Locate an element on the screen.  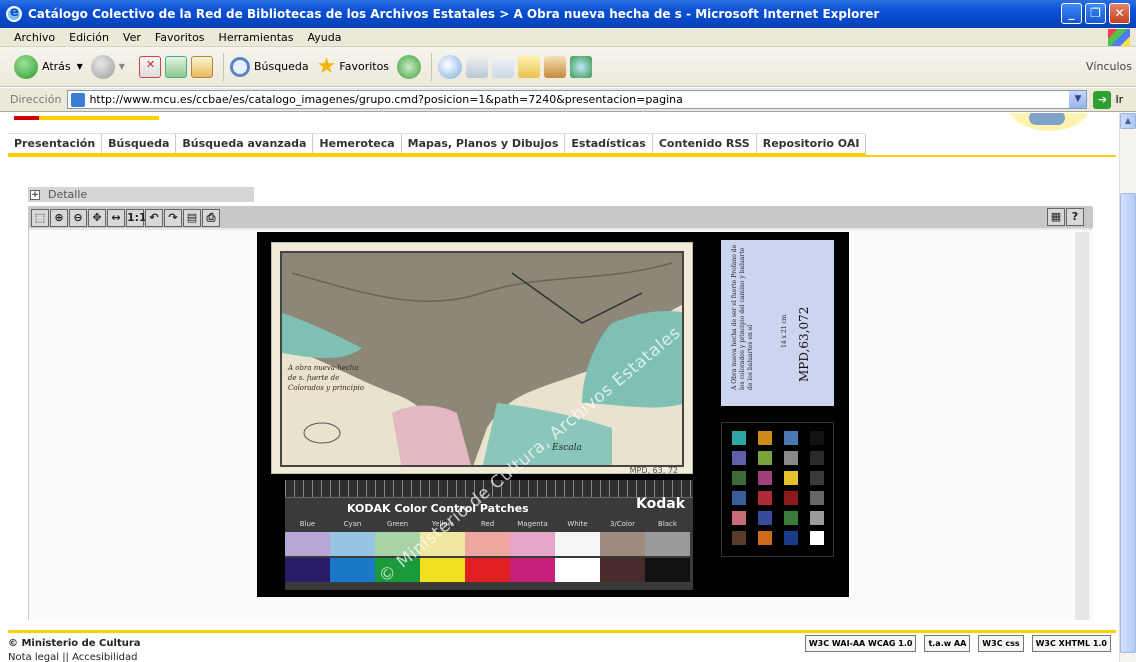
scrollbar-thumb is located at coordinates (1128, 423).